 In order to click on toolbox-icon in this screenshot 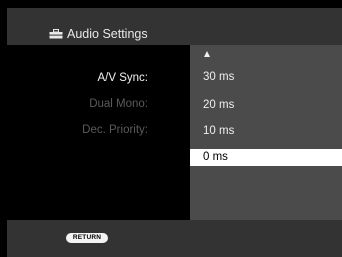, I will do `click(56, 34)`.